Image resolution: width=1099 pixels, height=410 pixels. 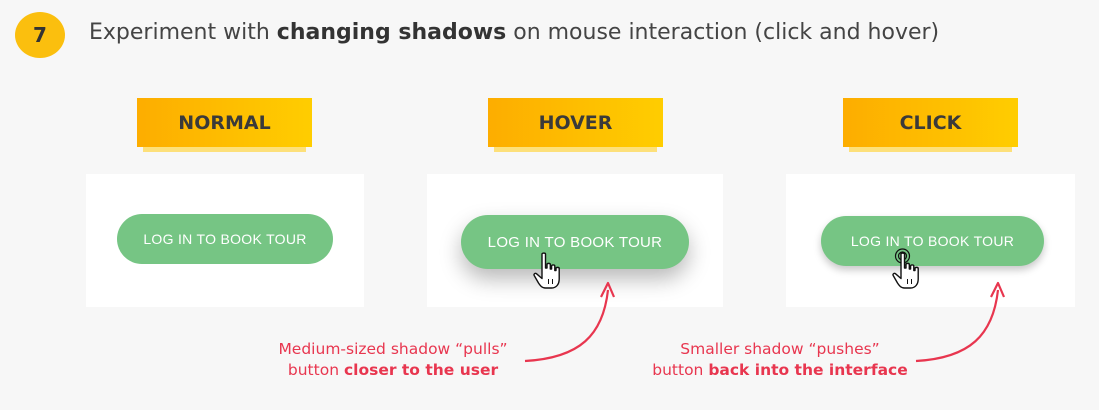 What do you see at coordinates (957, 326) in the screenshot?
I see `click-curved-arrow-icon` at bounding box center [957, 326].